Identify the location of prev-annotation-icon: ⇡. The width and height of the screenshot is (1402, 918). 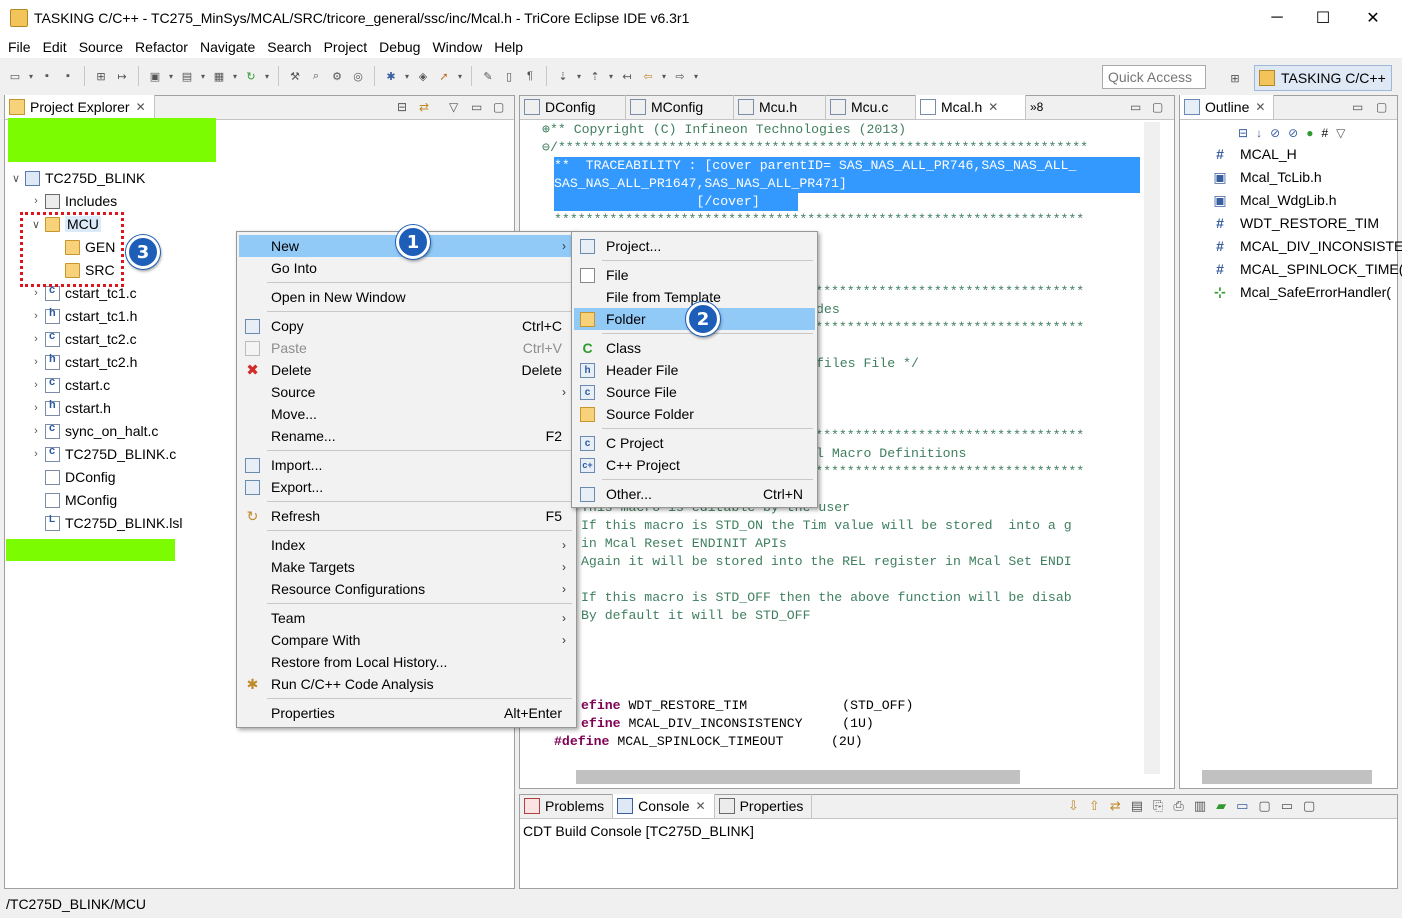
(595, 76).